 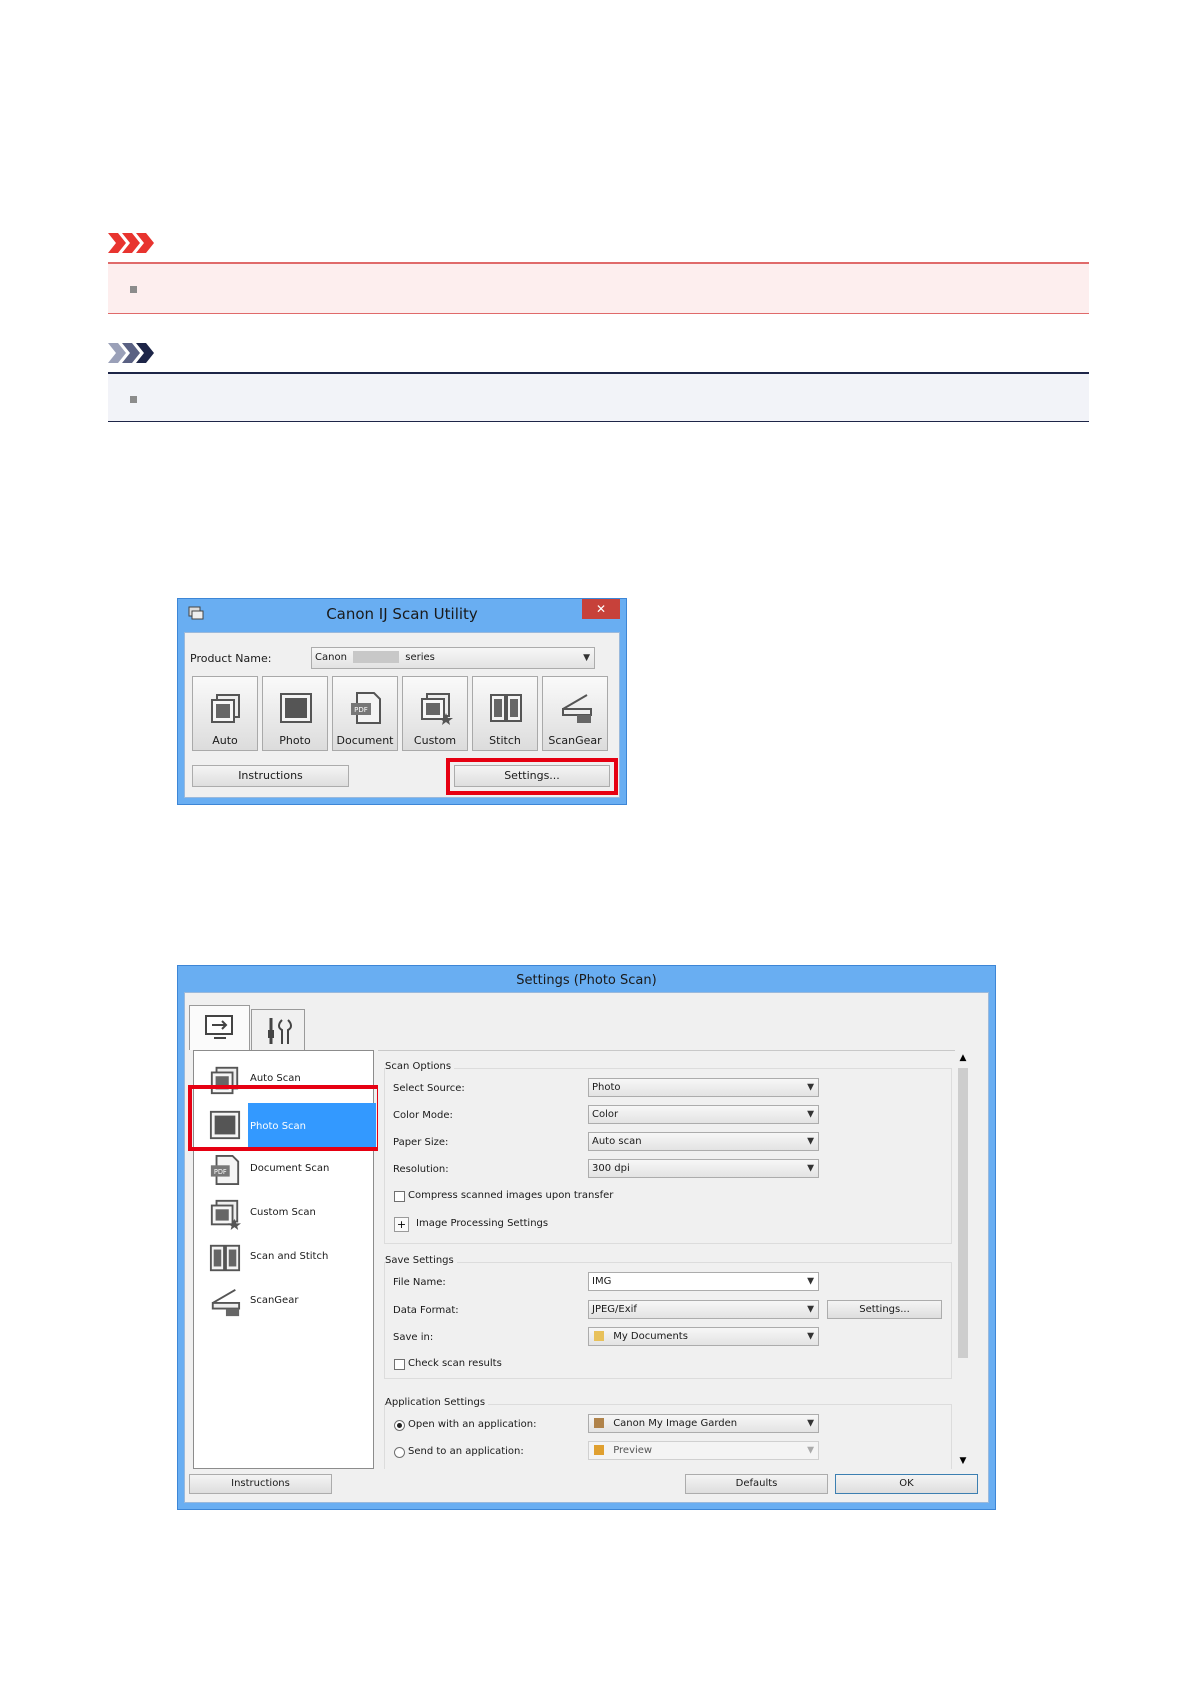 What do you see at coordinates (614, 1309) in the screenshot?
I see `select-value: JPEG/Exif` at bounding box center [614, 1309].